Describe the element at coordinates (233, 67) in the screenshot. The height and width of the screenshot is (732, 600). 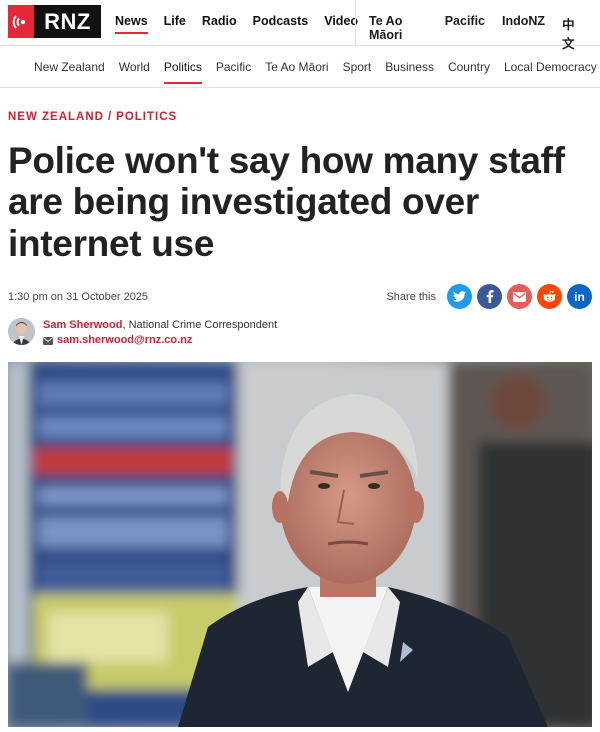
I see `subnav-pacific: Pacific` at that location.